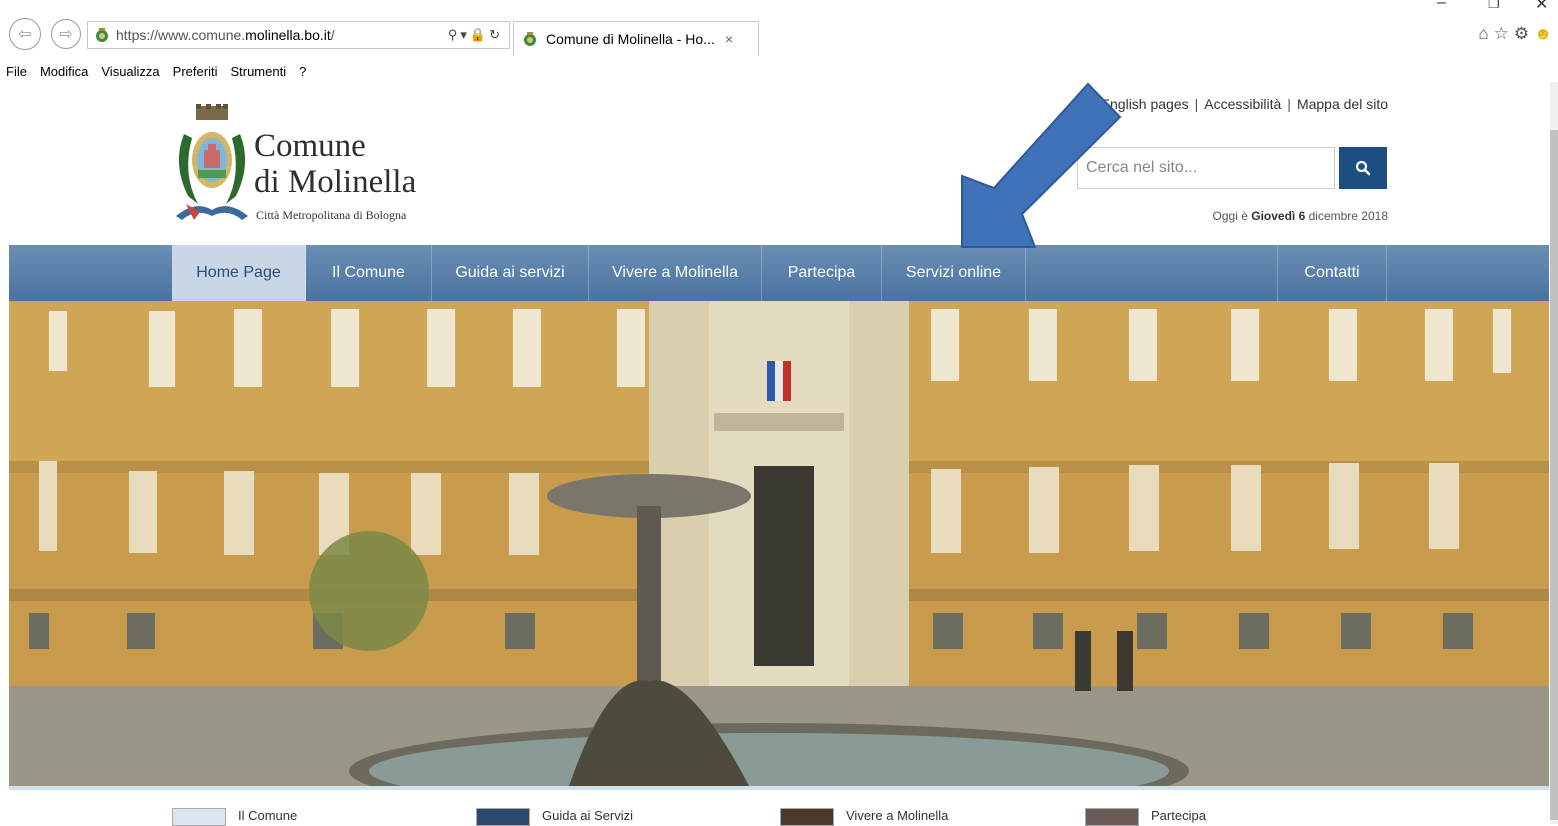  What do you see at coordinates (1145, 817) in the screenshot?
I see `quicklink-partecipa: Partecipa` at bounding box center [1145, 817].